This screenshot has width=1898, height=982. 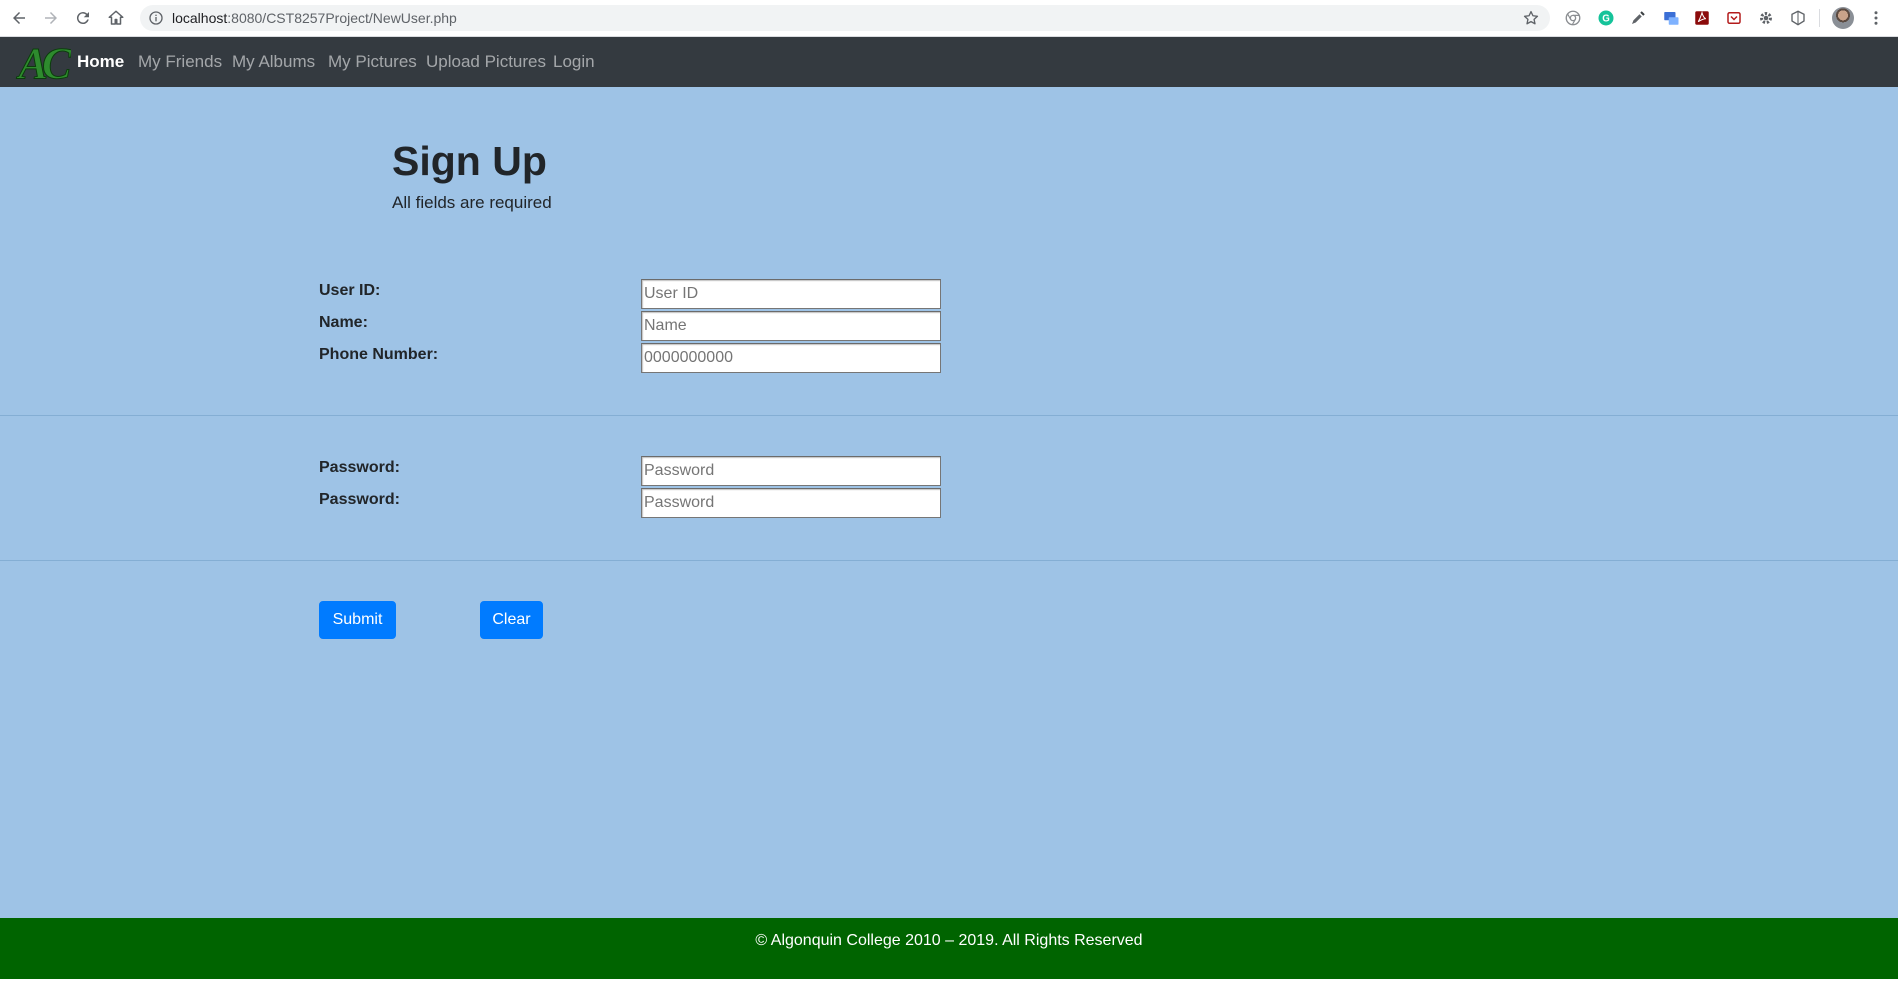 I want to click on algonquin-logo: AC, so click(x=42, y=62).